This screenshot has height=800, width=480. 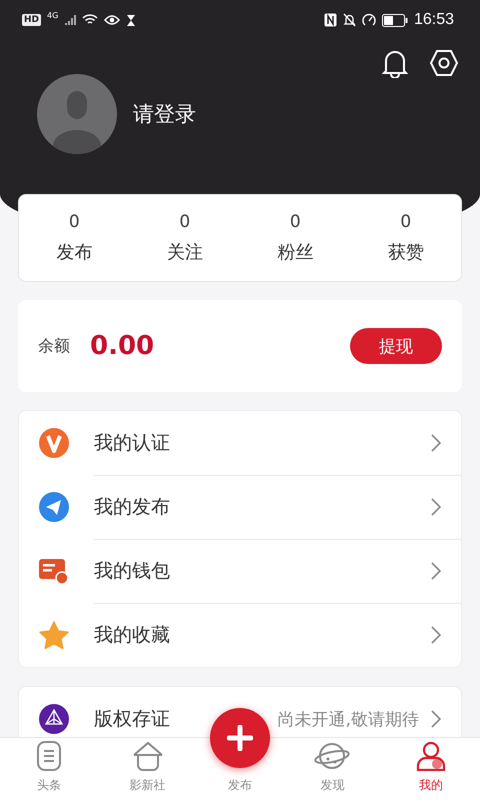 What do you see at coordinates (444, 63) in the screenshot?
I see `settings-icon` at bounding box center [444, 63].